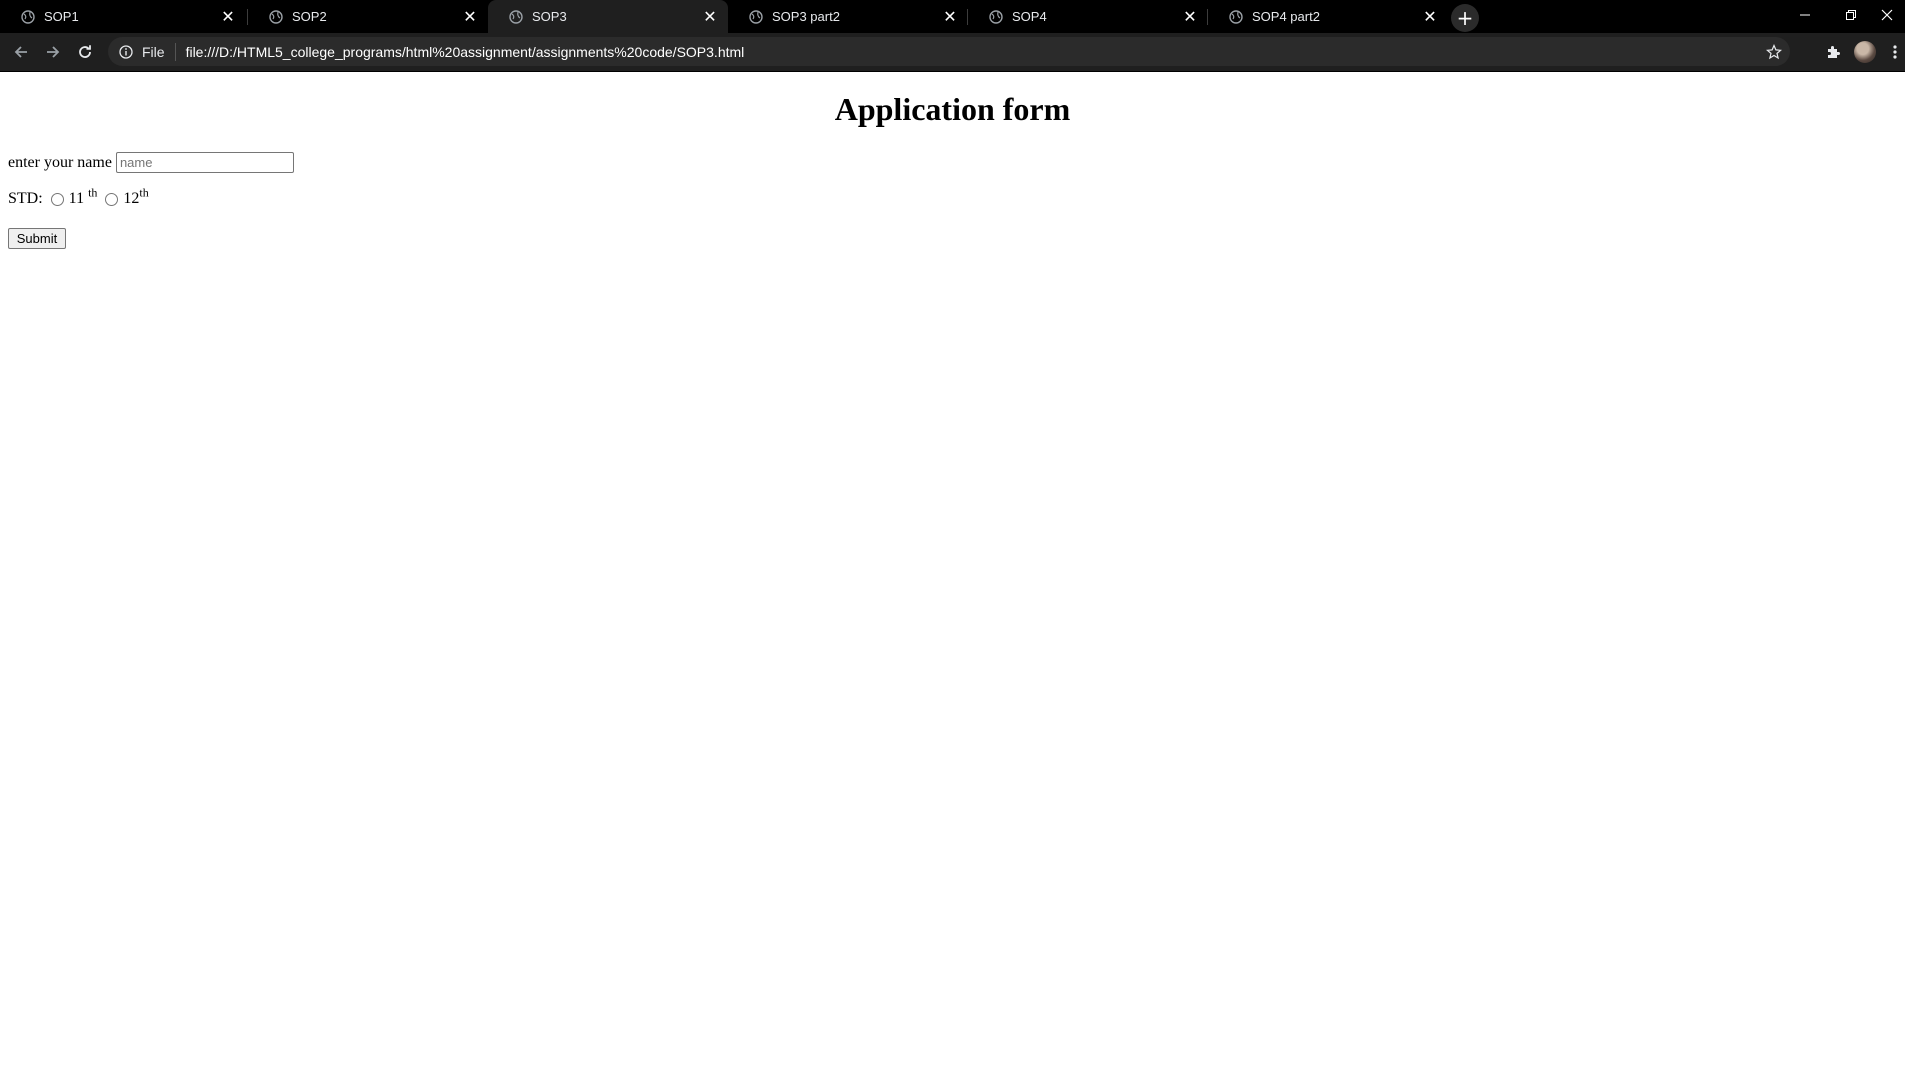 This screenshot has width=1905, height=1071. What do you see at coordinates (25, 198) in the screenshot?
I see `std-label: STD:` at bounding box center [25, 198].